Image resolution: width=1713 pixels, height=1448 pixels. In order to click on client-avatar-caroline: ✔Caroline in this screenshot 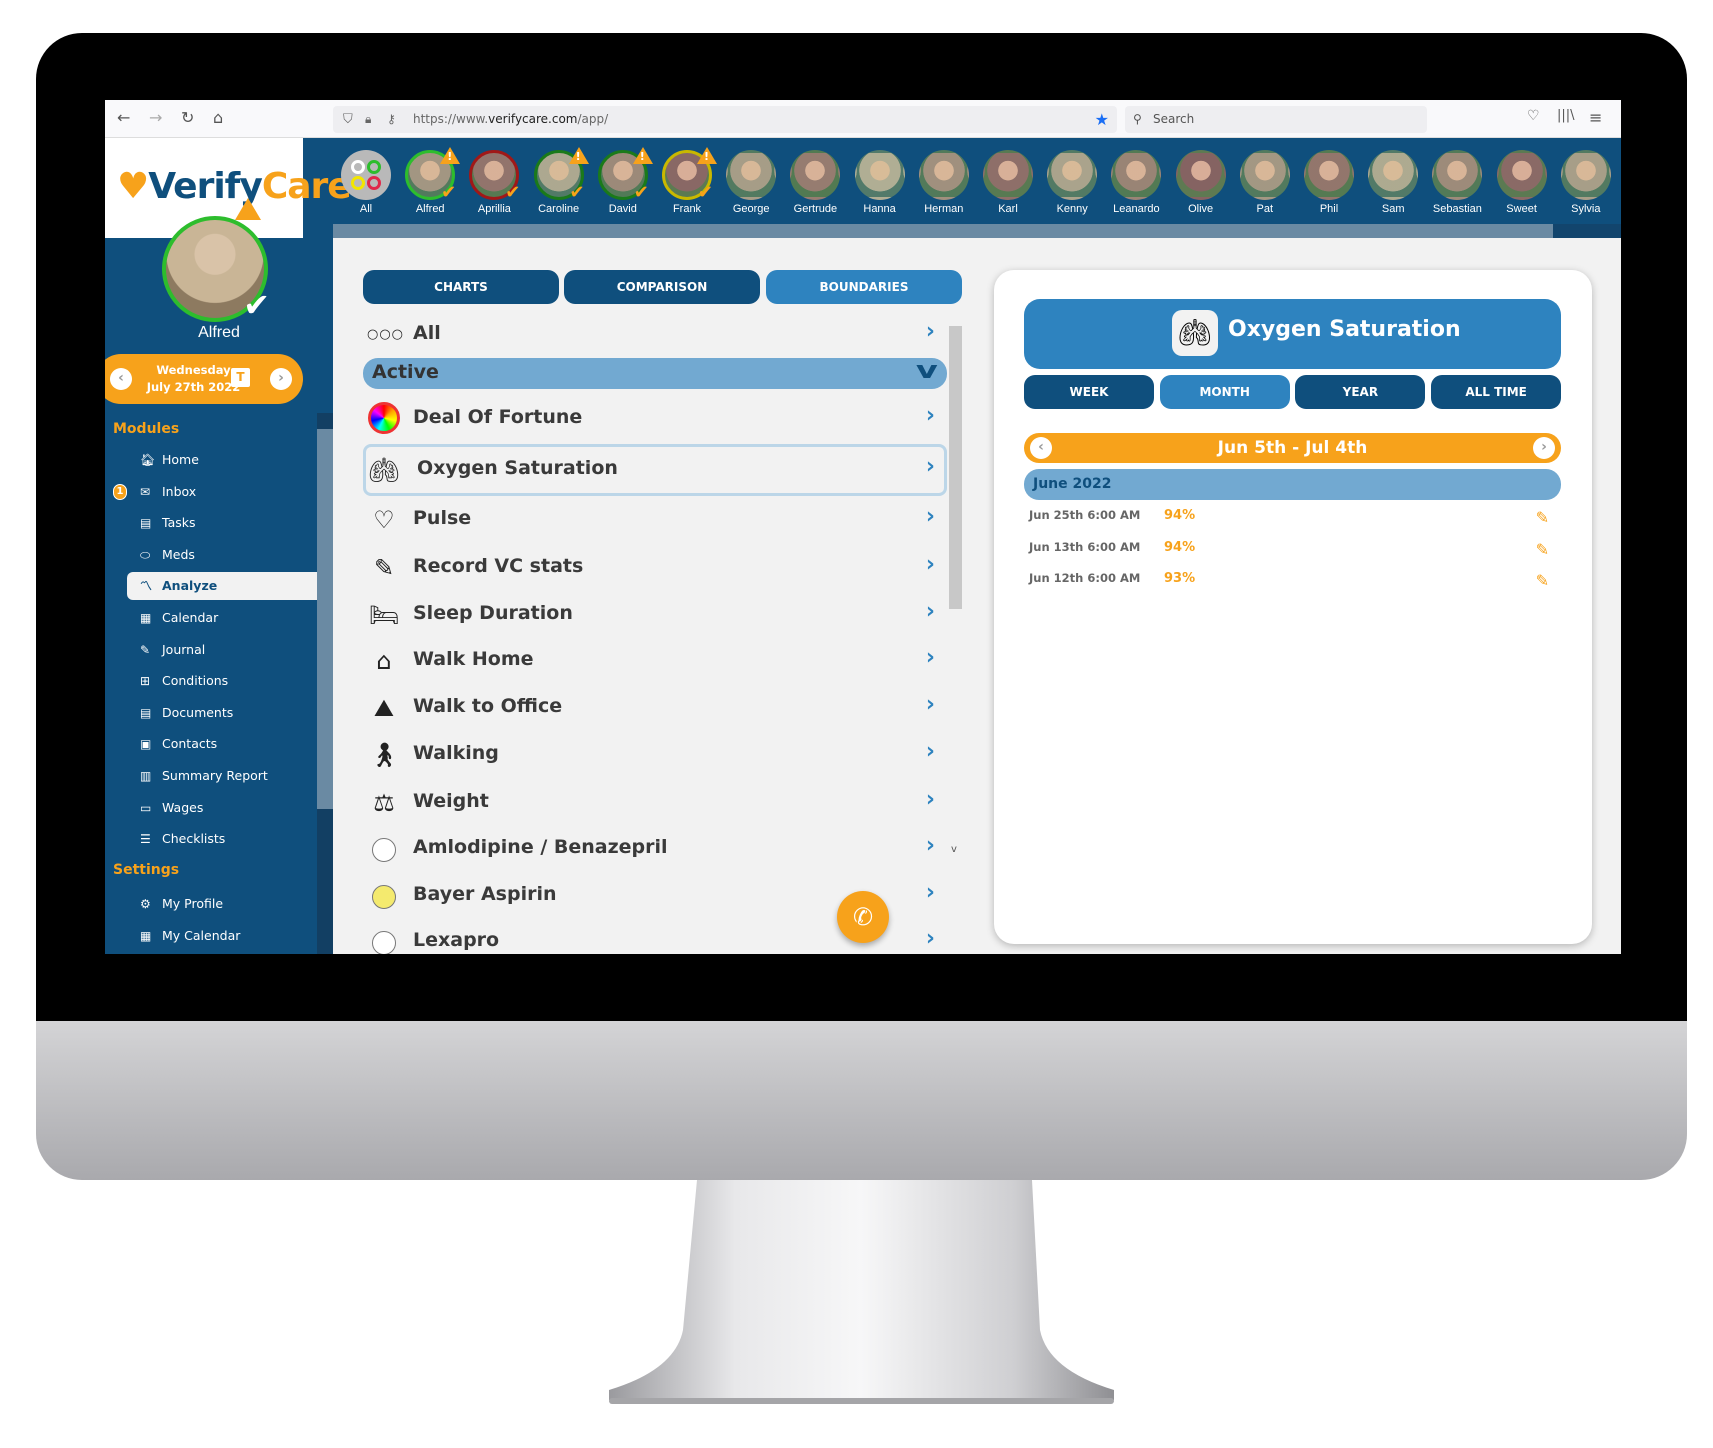, I will do `click(559, 181)`.